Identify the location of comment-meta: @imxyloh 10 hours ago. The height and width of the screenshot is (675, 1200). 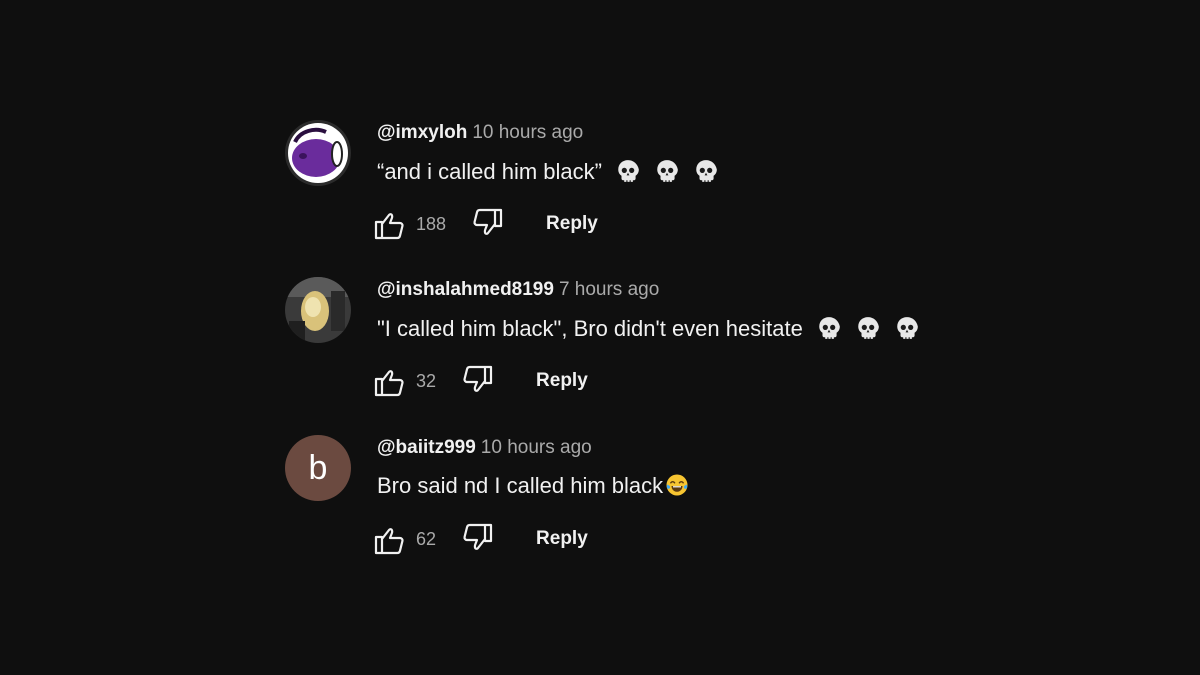
(480, 133).